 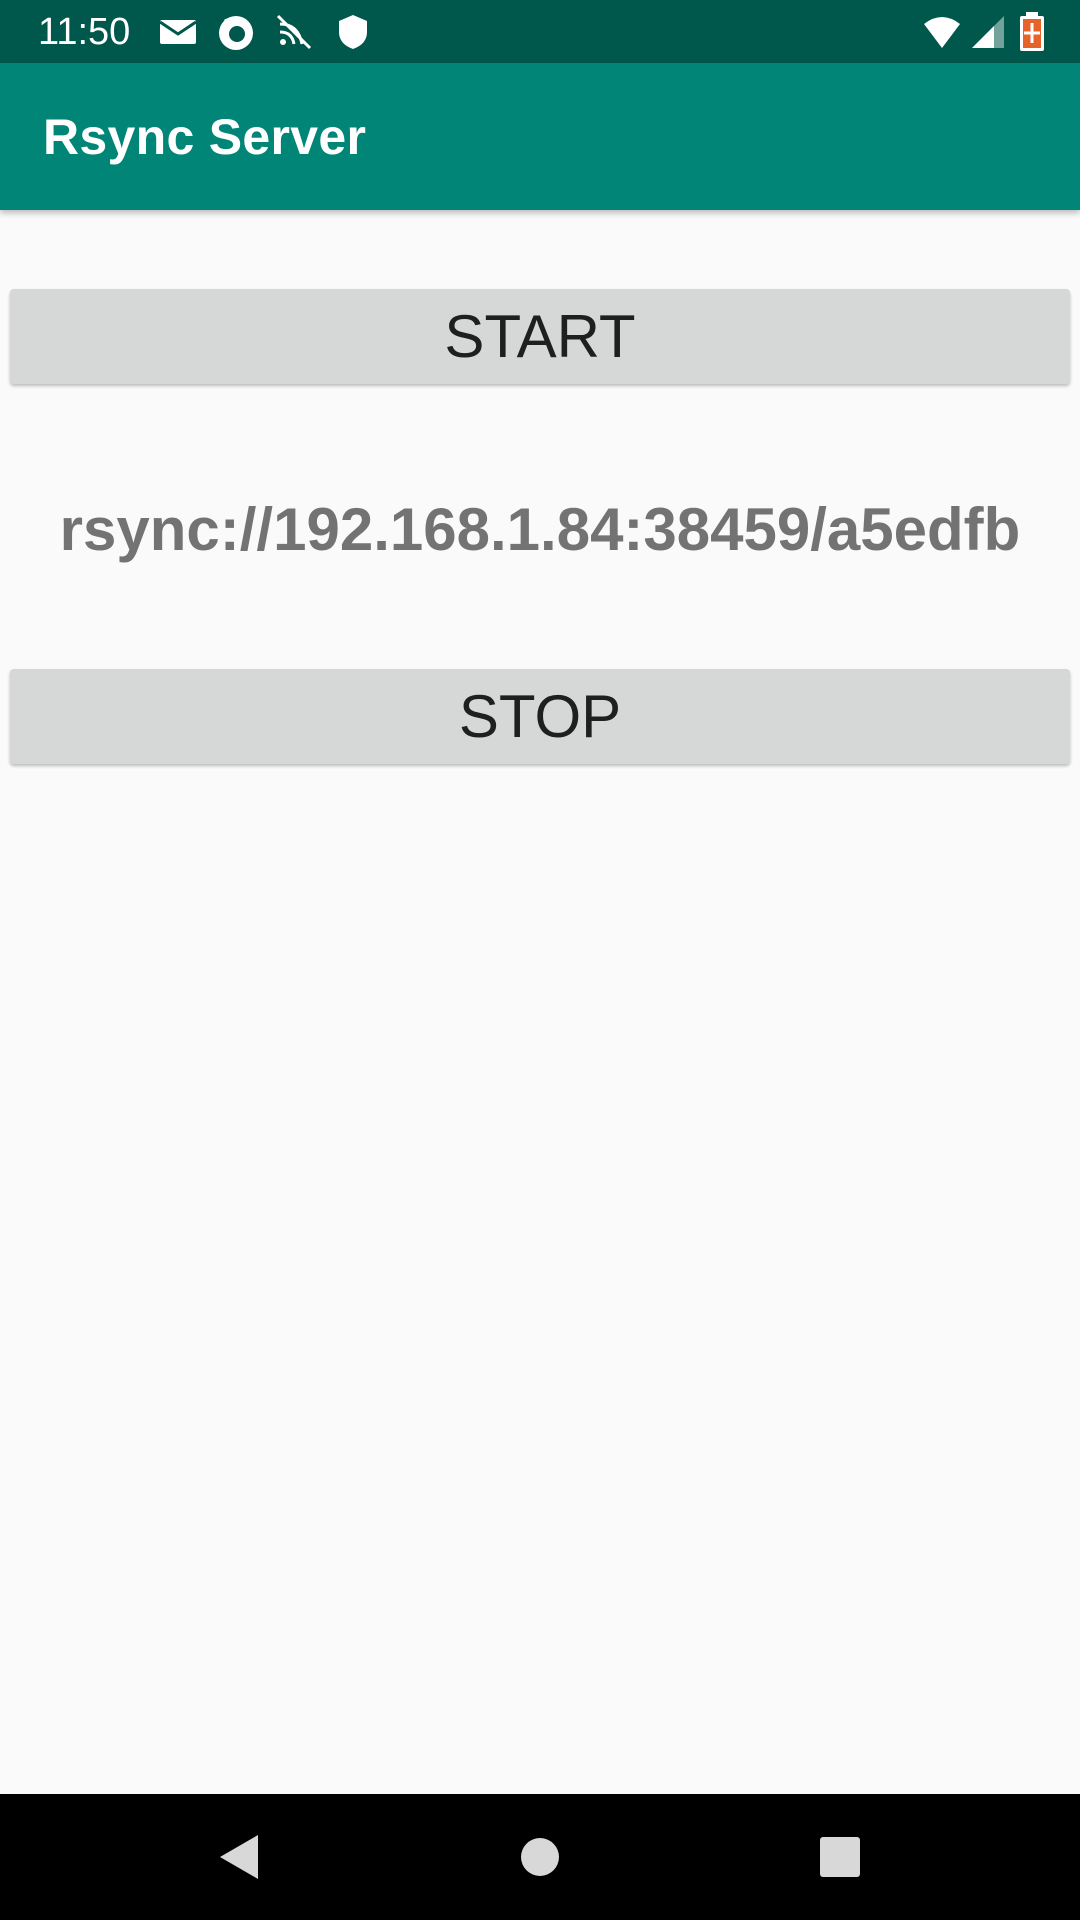 I want to click on start-button: START, so click(x=540, y=336).